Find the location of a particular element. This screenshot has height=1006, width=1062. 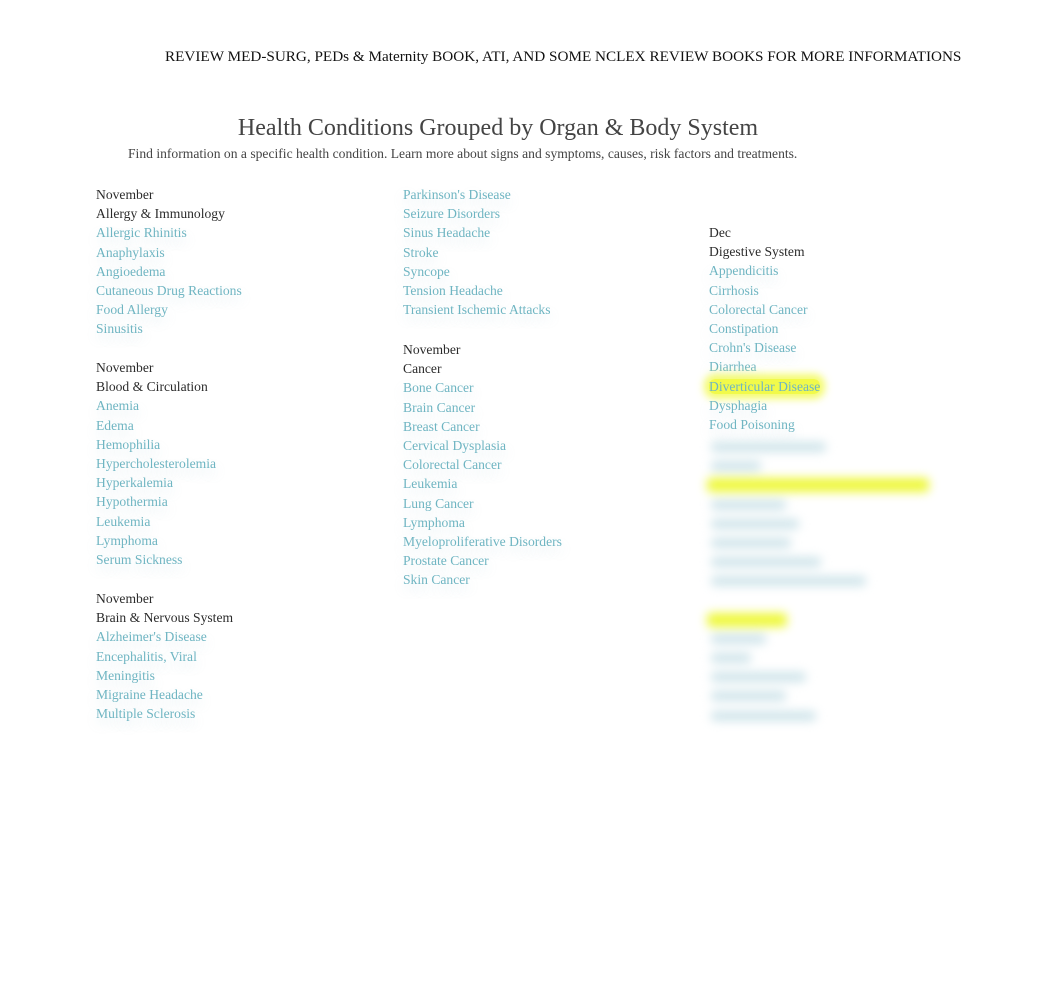

redacted-content is located at coordinates (828, 581).